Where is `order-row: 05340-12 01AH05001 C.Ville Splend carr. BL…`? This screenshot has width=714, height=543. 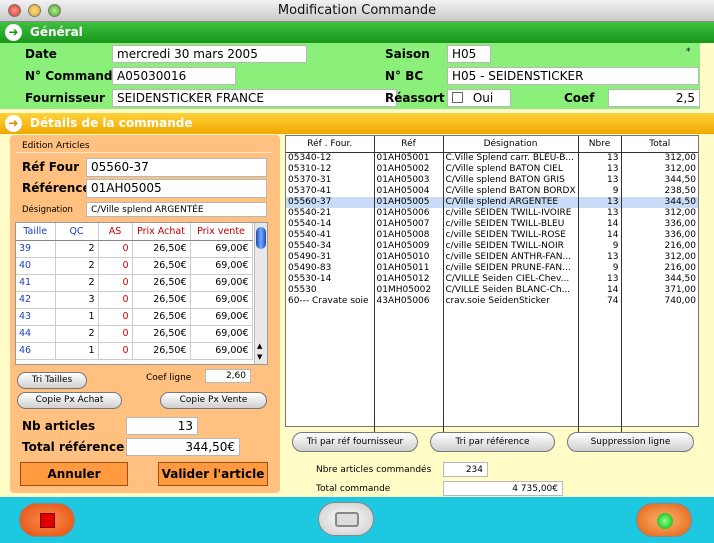
order-row: 05340-12 01AH05001 C.Ville Splend carr. BL… is located at coordinates (492, 158).